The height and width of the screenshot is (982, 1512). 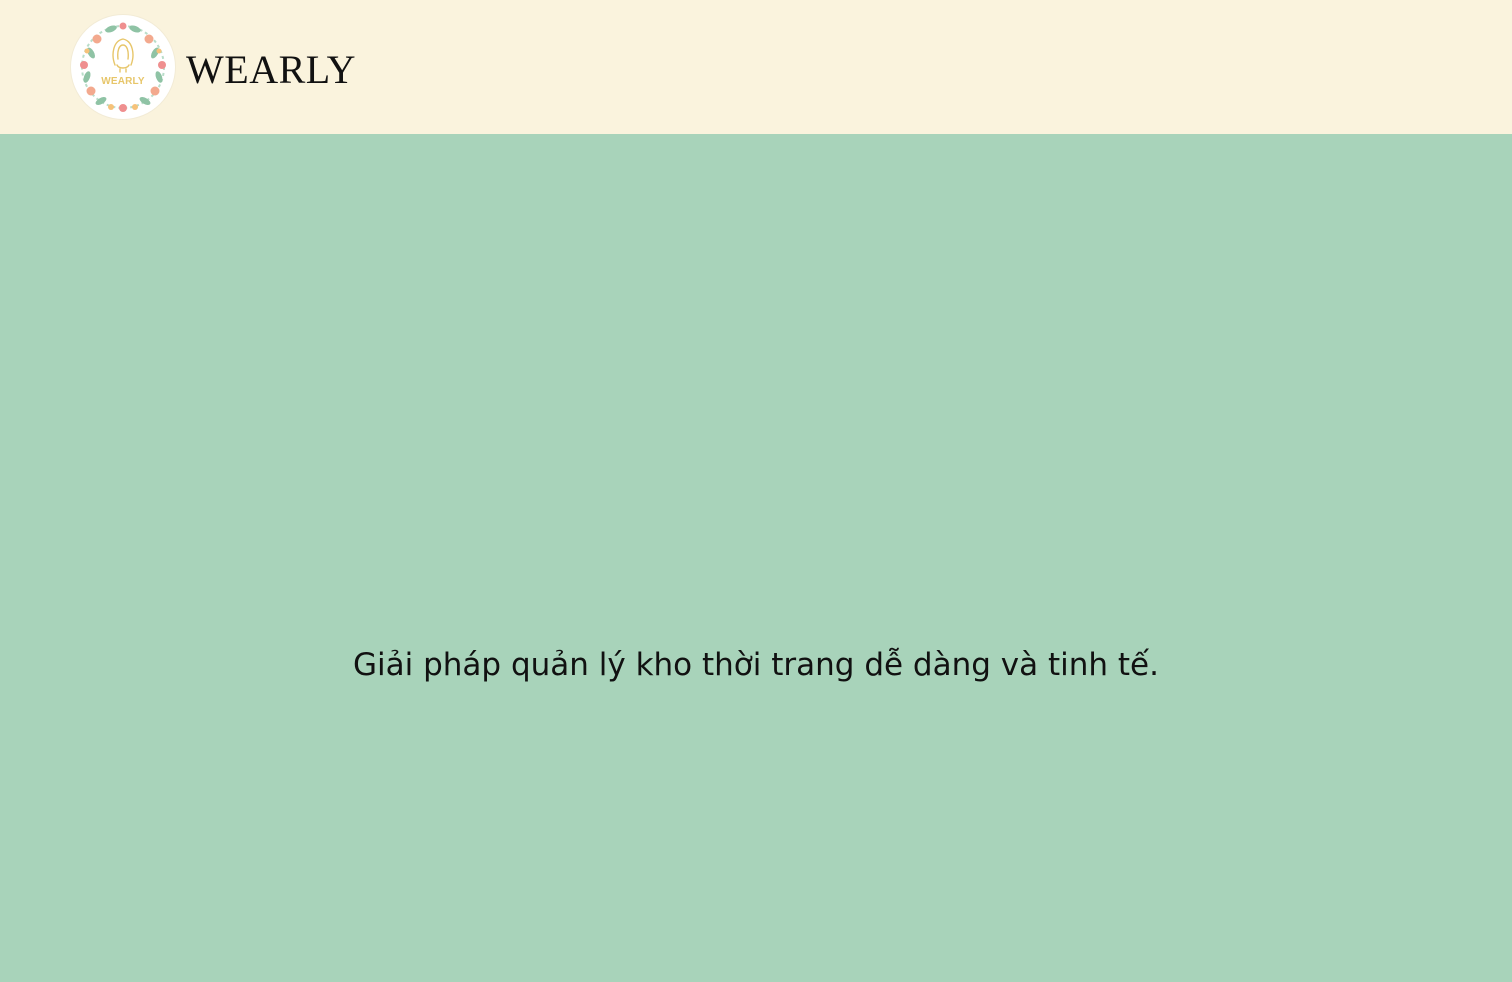 I want to click on brand-name: WEARLY, so click(x=271, y=70).